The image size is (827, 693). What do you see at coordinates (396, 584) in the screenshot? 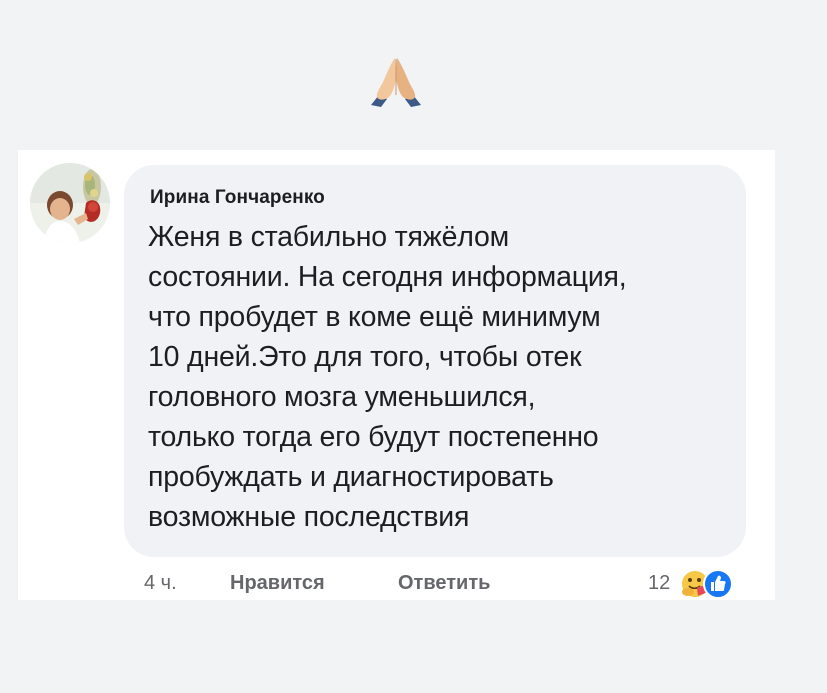
I see `comment-actions: 4 ч. Нравится Ответить 12` at bounding box center [396, 584].